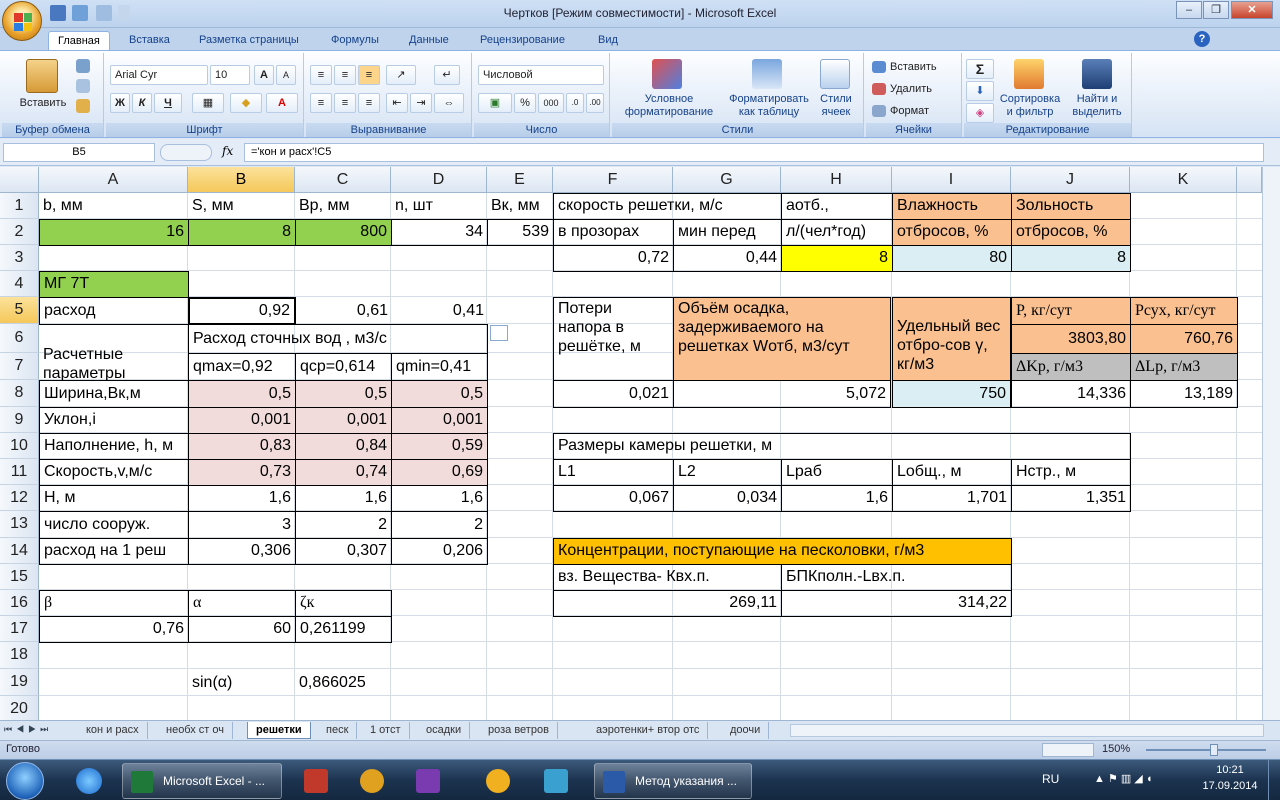 The height and width of the screenshot is (800, 1280). I want to click on column-header-j: J, so click(1070, 180).